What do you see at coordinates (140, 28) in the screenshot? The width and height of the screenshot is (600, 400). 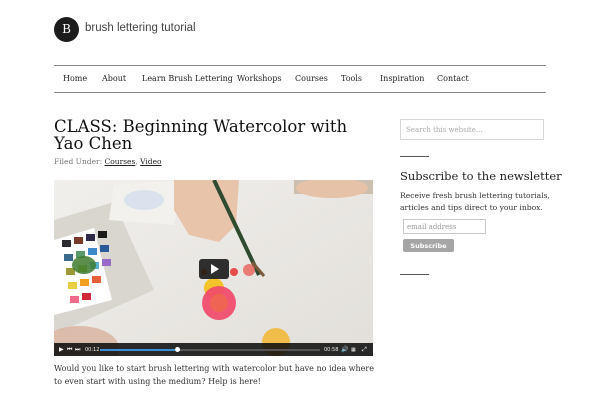 I see `site-title: brush lettering tutorial` at bounding box center [140, 28].